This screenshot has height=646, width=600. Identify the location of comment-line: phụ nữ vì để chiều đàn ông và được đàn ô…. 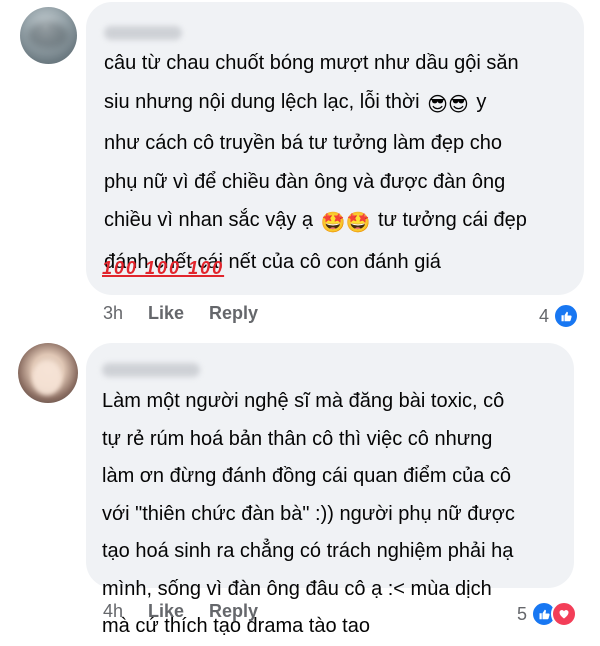
(305, 181).